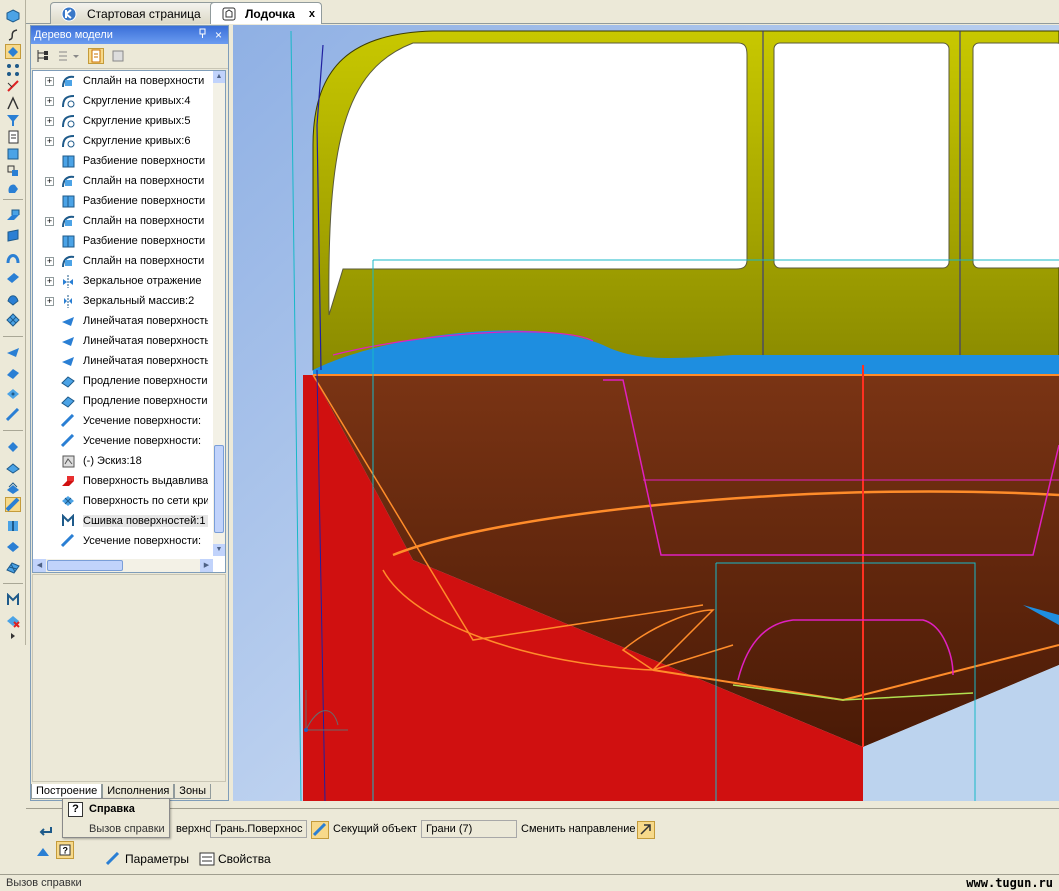 The height and width of the screenshot is (891, 1059). I want to click on tree-vertical-scrollbar: ▲ ▼, so click(219, 313).